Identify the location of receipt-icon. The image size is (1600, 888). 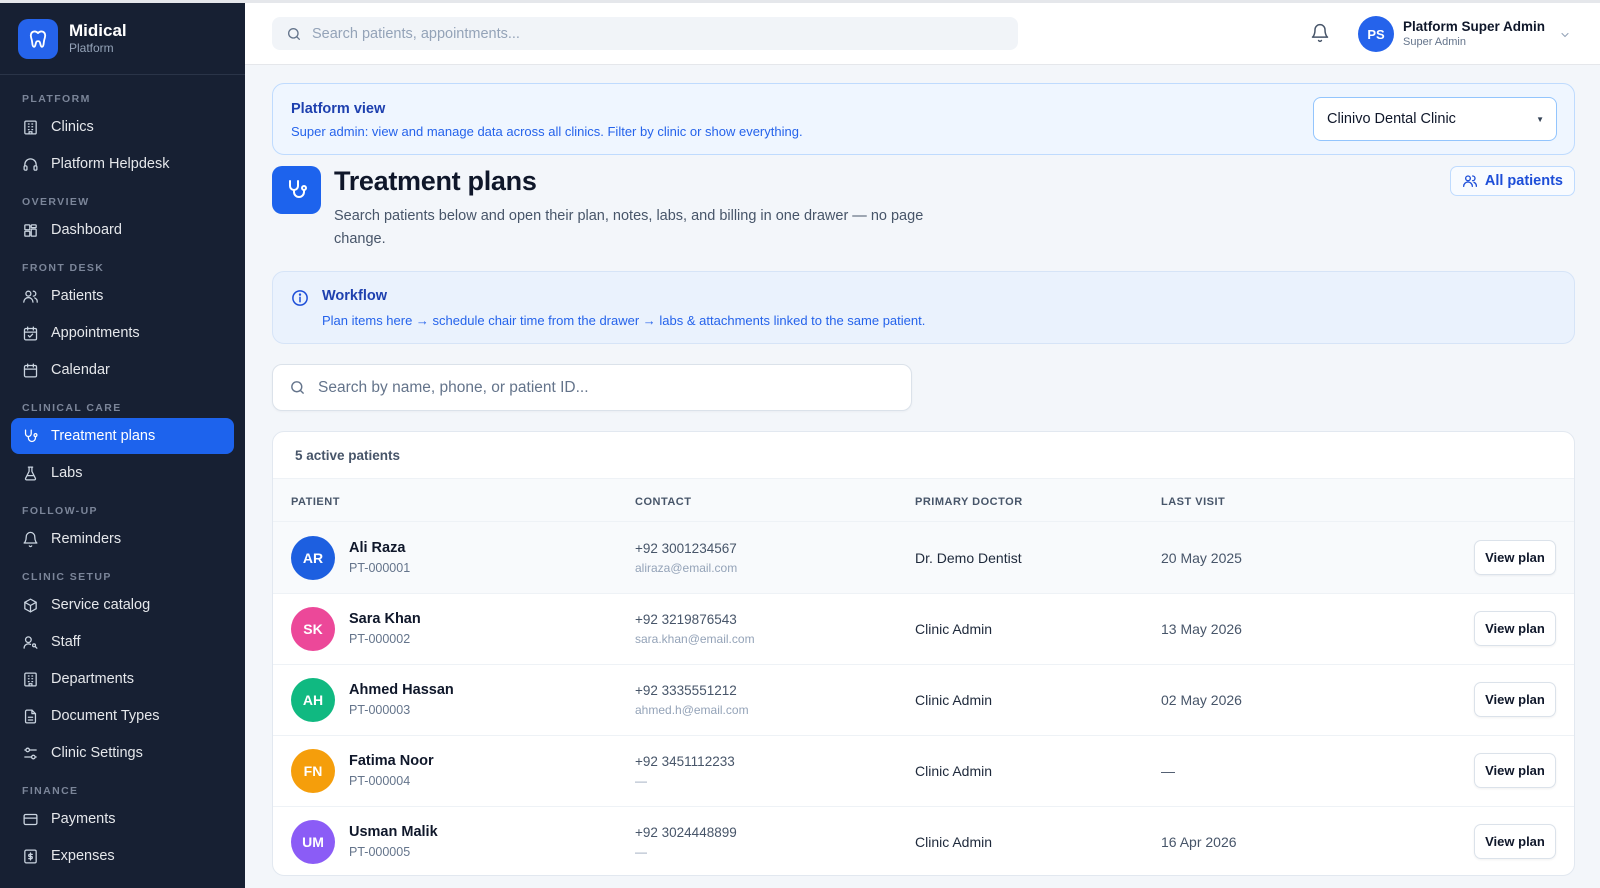
(30, 856).